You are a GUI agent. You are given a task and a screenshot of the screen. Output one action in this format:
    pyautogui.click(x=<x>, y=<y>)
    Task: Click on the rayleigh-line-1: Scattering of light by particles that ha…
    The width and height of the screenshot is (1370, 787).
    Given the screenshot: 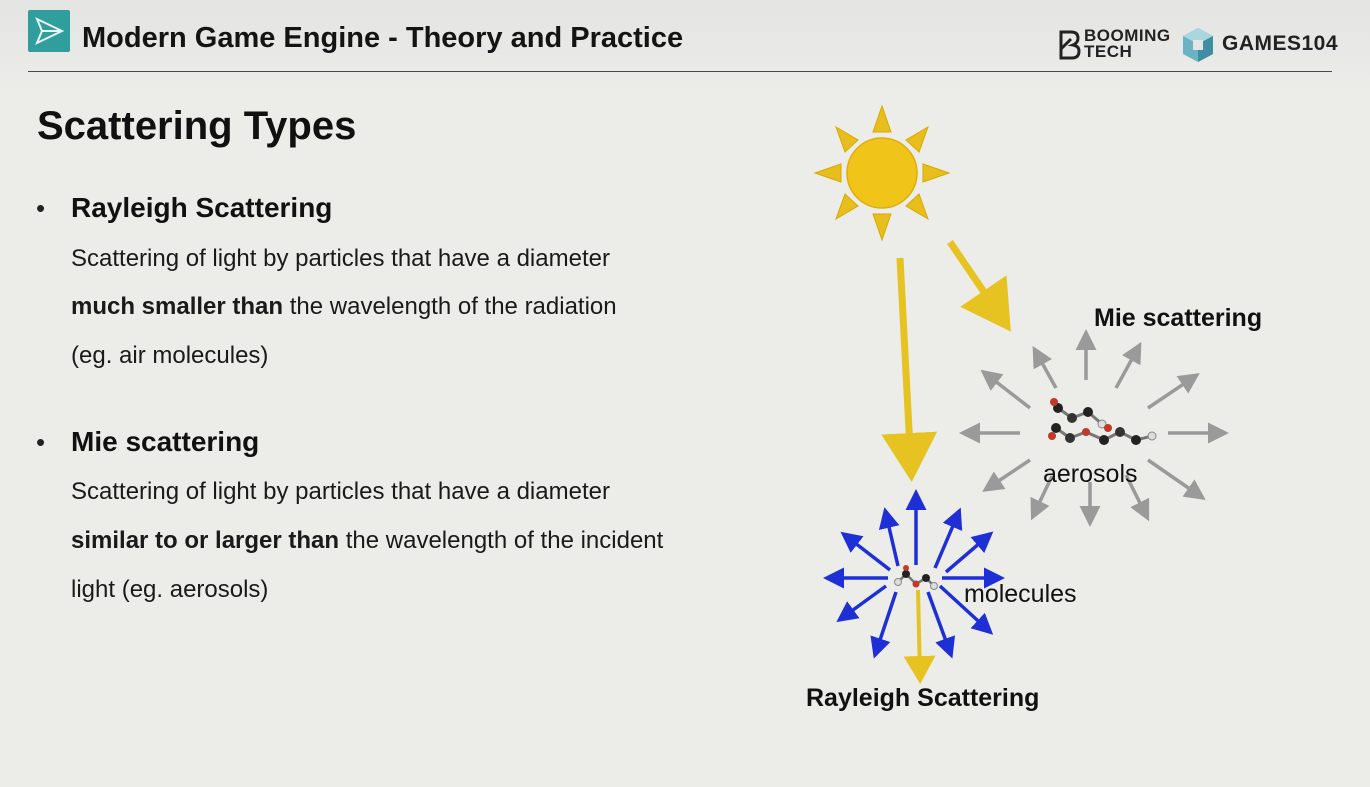 What is the action you would take?
    pyautogui.click(x=340, y=258)
    